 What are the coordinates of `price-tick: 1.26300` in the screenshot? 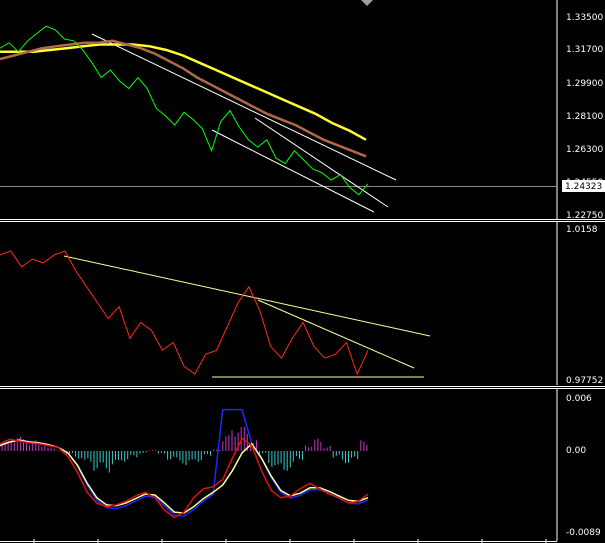 It's located at (584, 150).